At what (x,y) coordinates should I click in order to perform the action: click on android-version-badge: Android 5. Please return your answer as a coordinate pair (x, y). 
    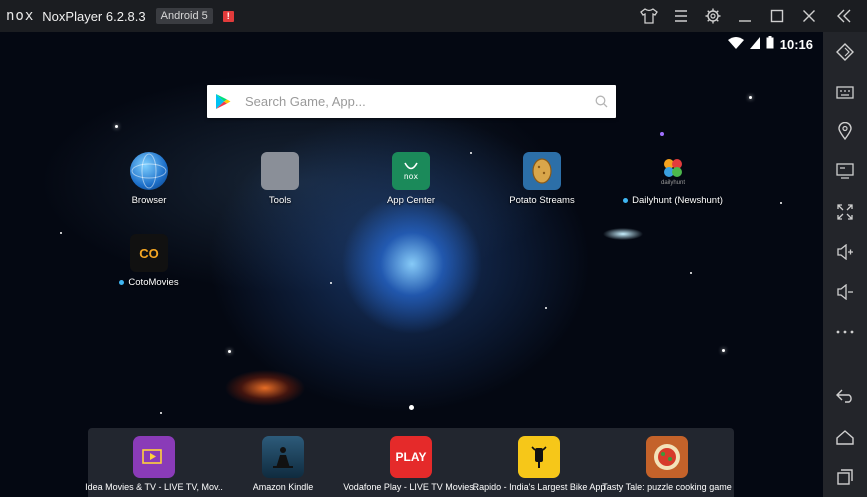
    Looking at the image, I should click on (184, 16).